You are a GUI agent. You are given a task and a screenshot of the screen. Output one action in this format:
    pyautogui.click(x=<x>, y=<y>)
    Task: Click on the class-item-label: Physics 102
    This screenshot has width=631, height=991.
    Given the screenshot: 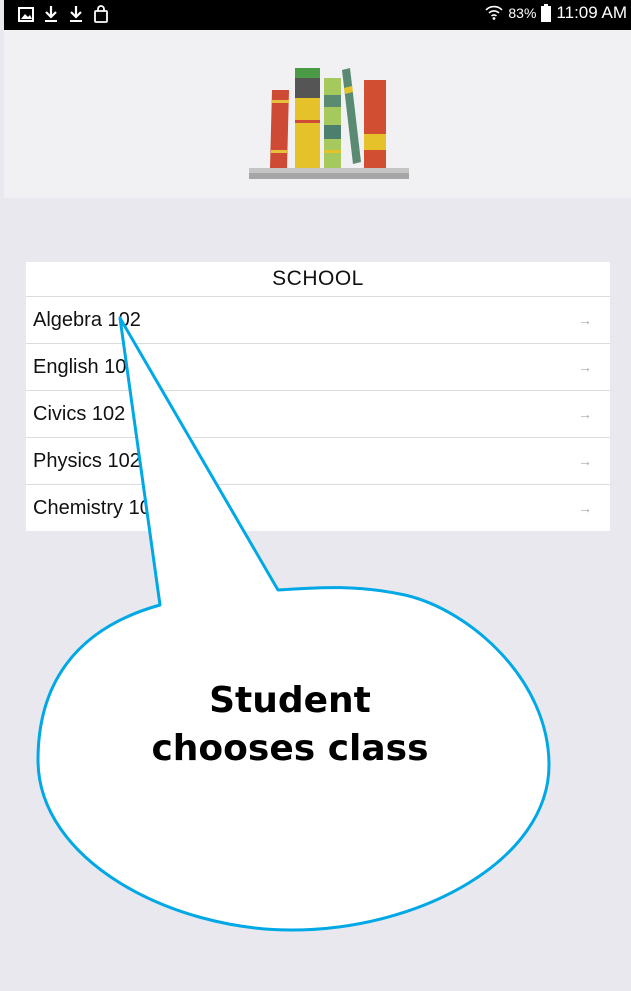 What is the action you would take?
    pyautogui.click(x=87, y=461)
    